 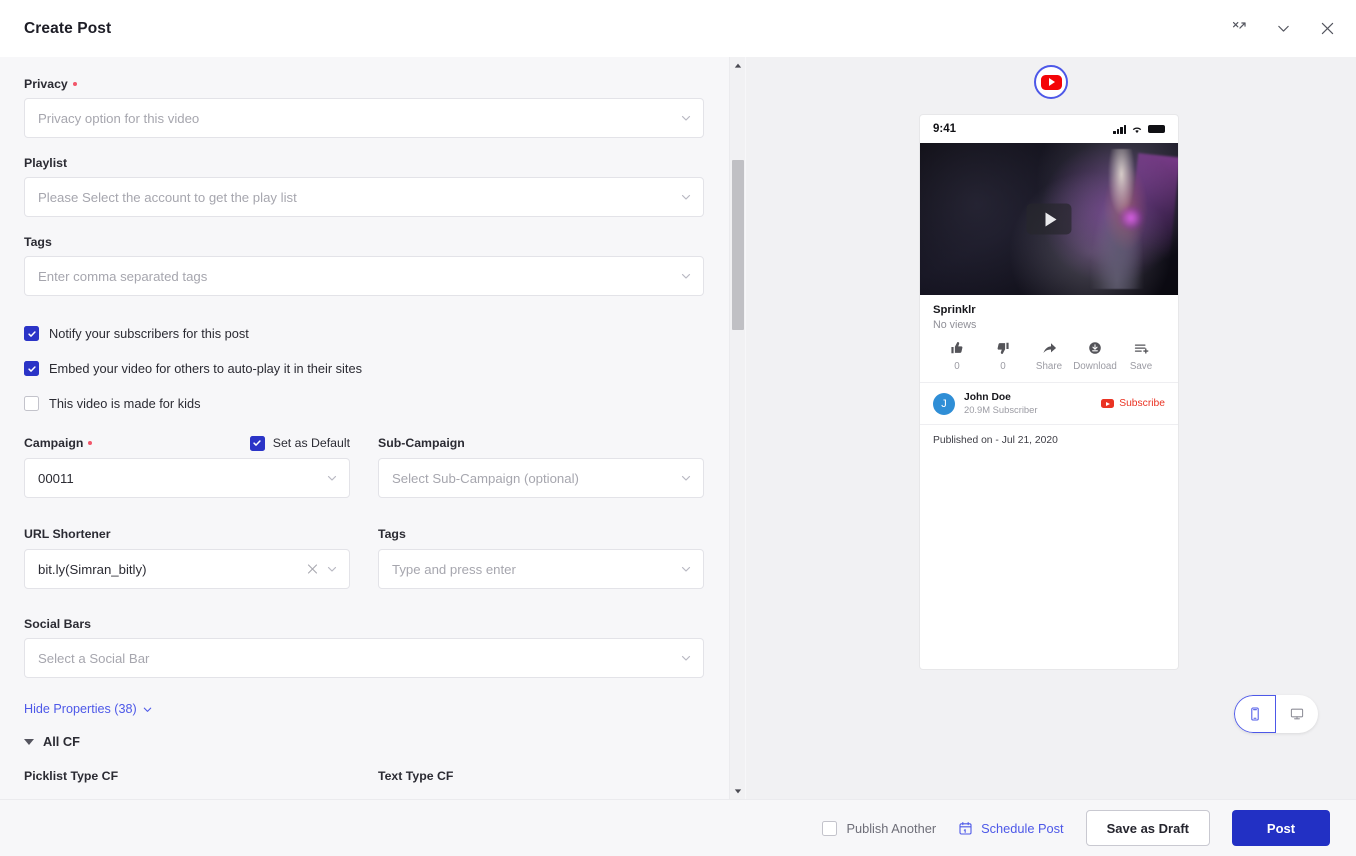 What do you see at coordinates (364, 333) in the screenshot?
I see `checkbox-notify-subscribers: Notify your subscribers for this post` at bounding box center [364, 333].